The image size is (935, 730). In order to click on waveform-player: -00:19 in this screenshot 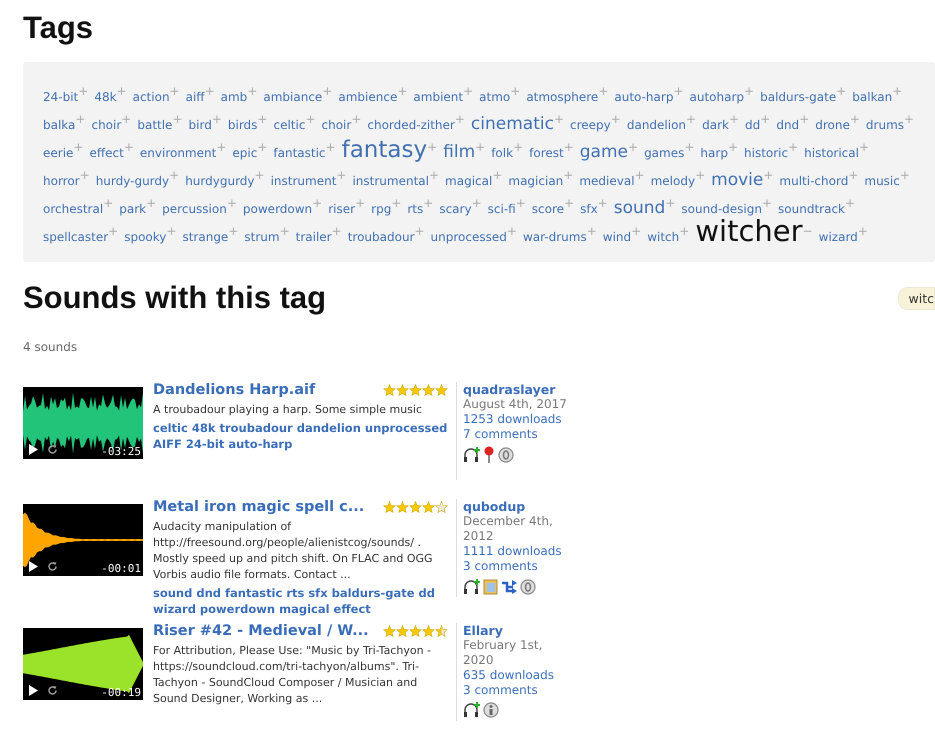, I will do `click(83, 664)`.